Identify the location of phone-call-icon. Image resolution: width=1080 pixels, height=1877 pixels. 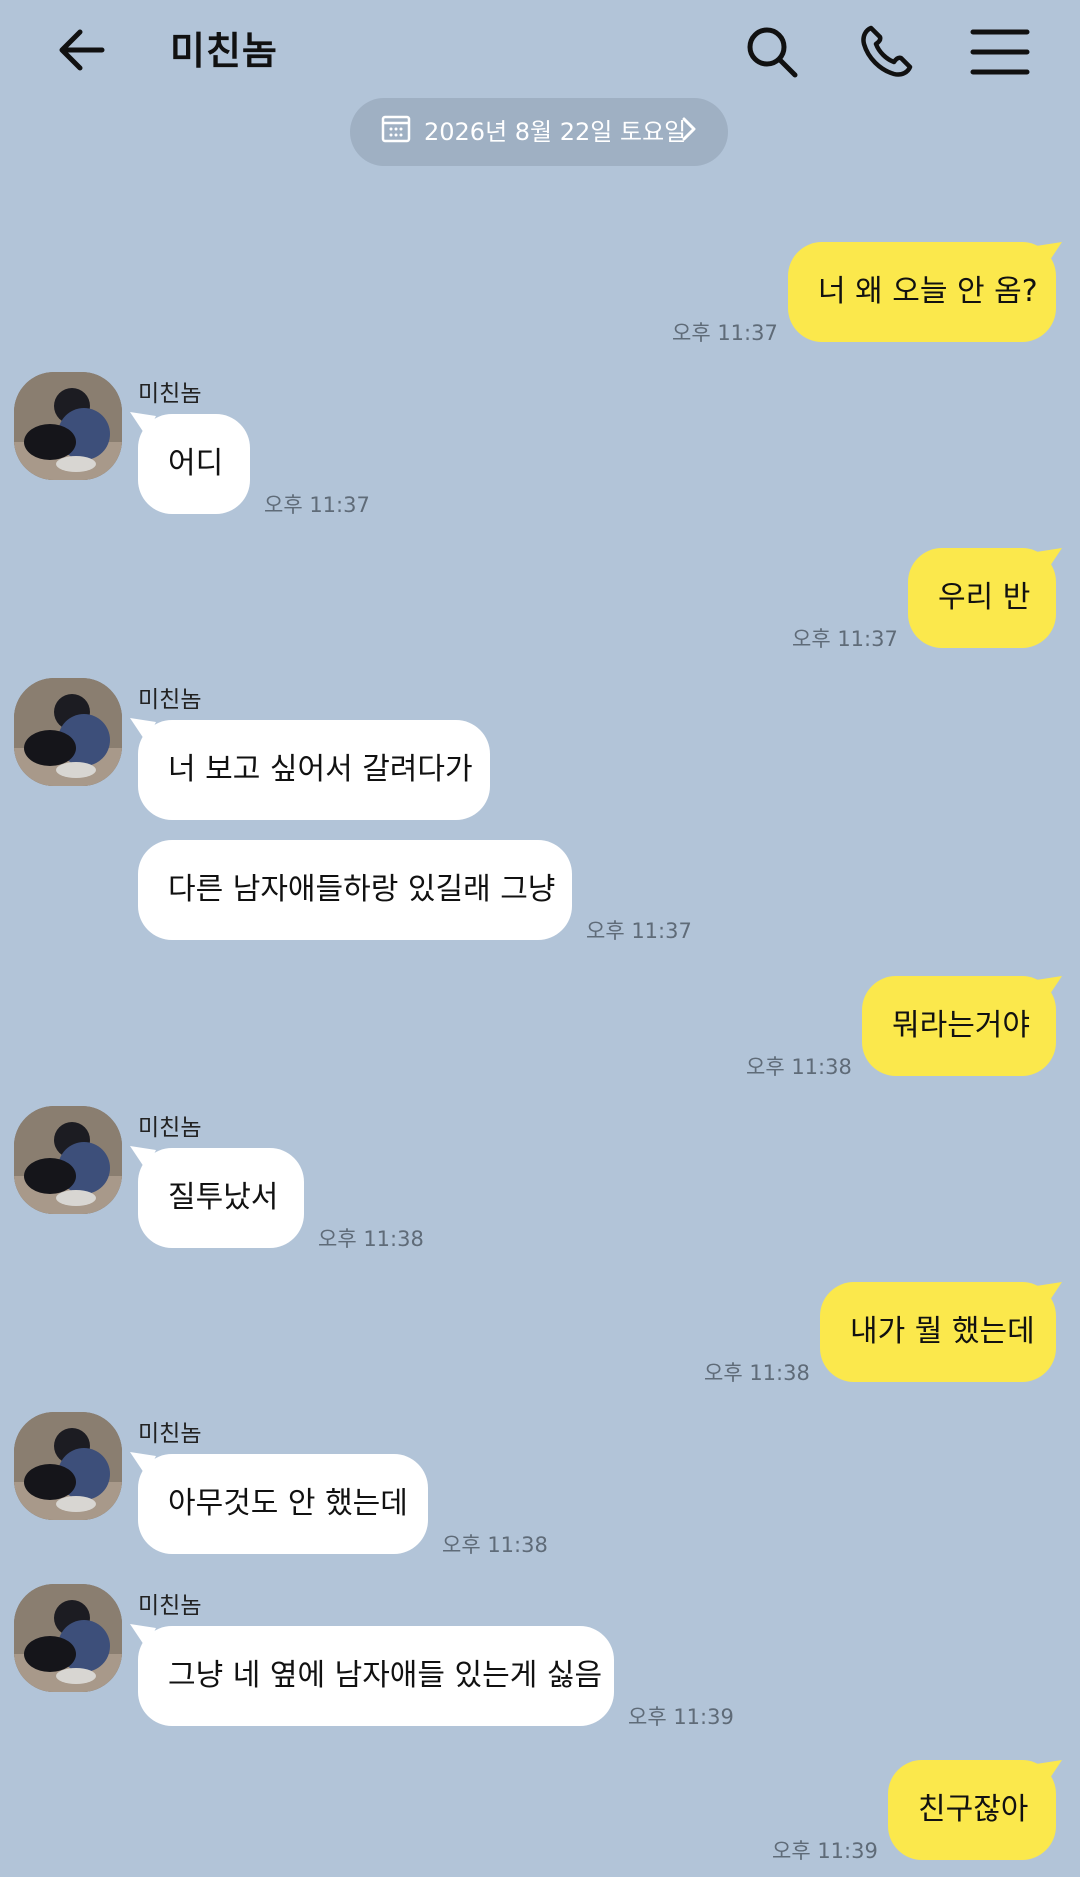
(886, 52).